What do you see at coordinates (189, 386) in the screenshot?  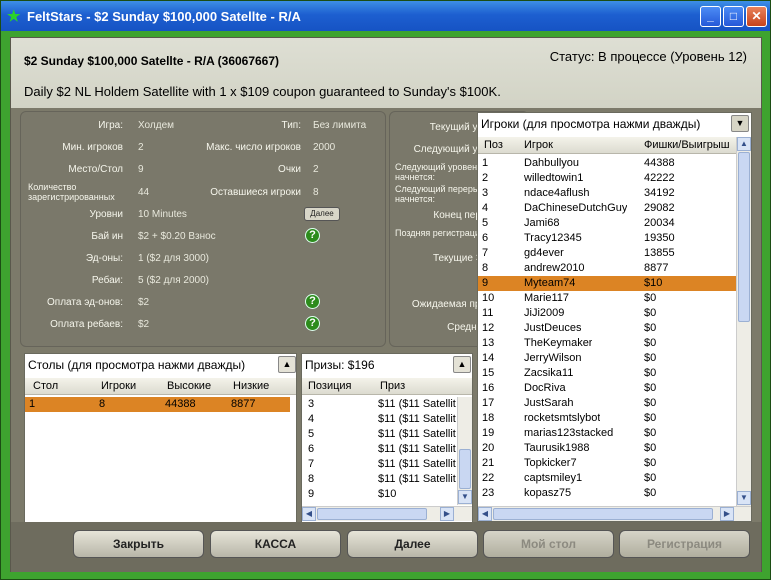 I see `col-high: Высокие` at bounding box center [189, 386].